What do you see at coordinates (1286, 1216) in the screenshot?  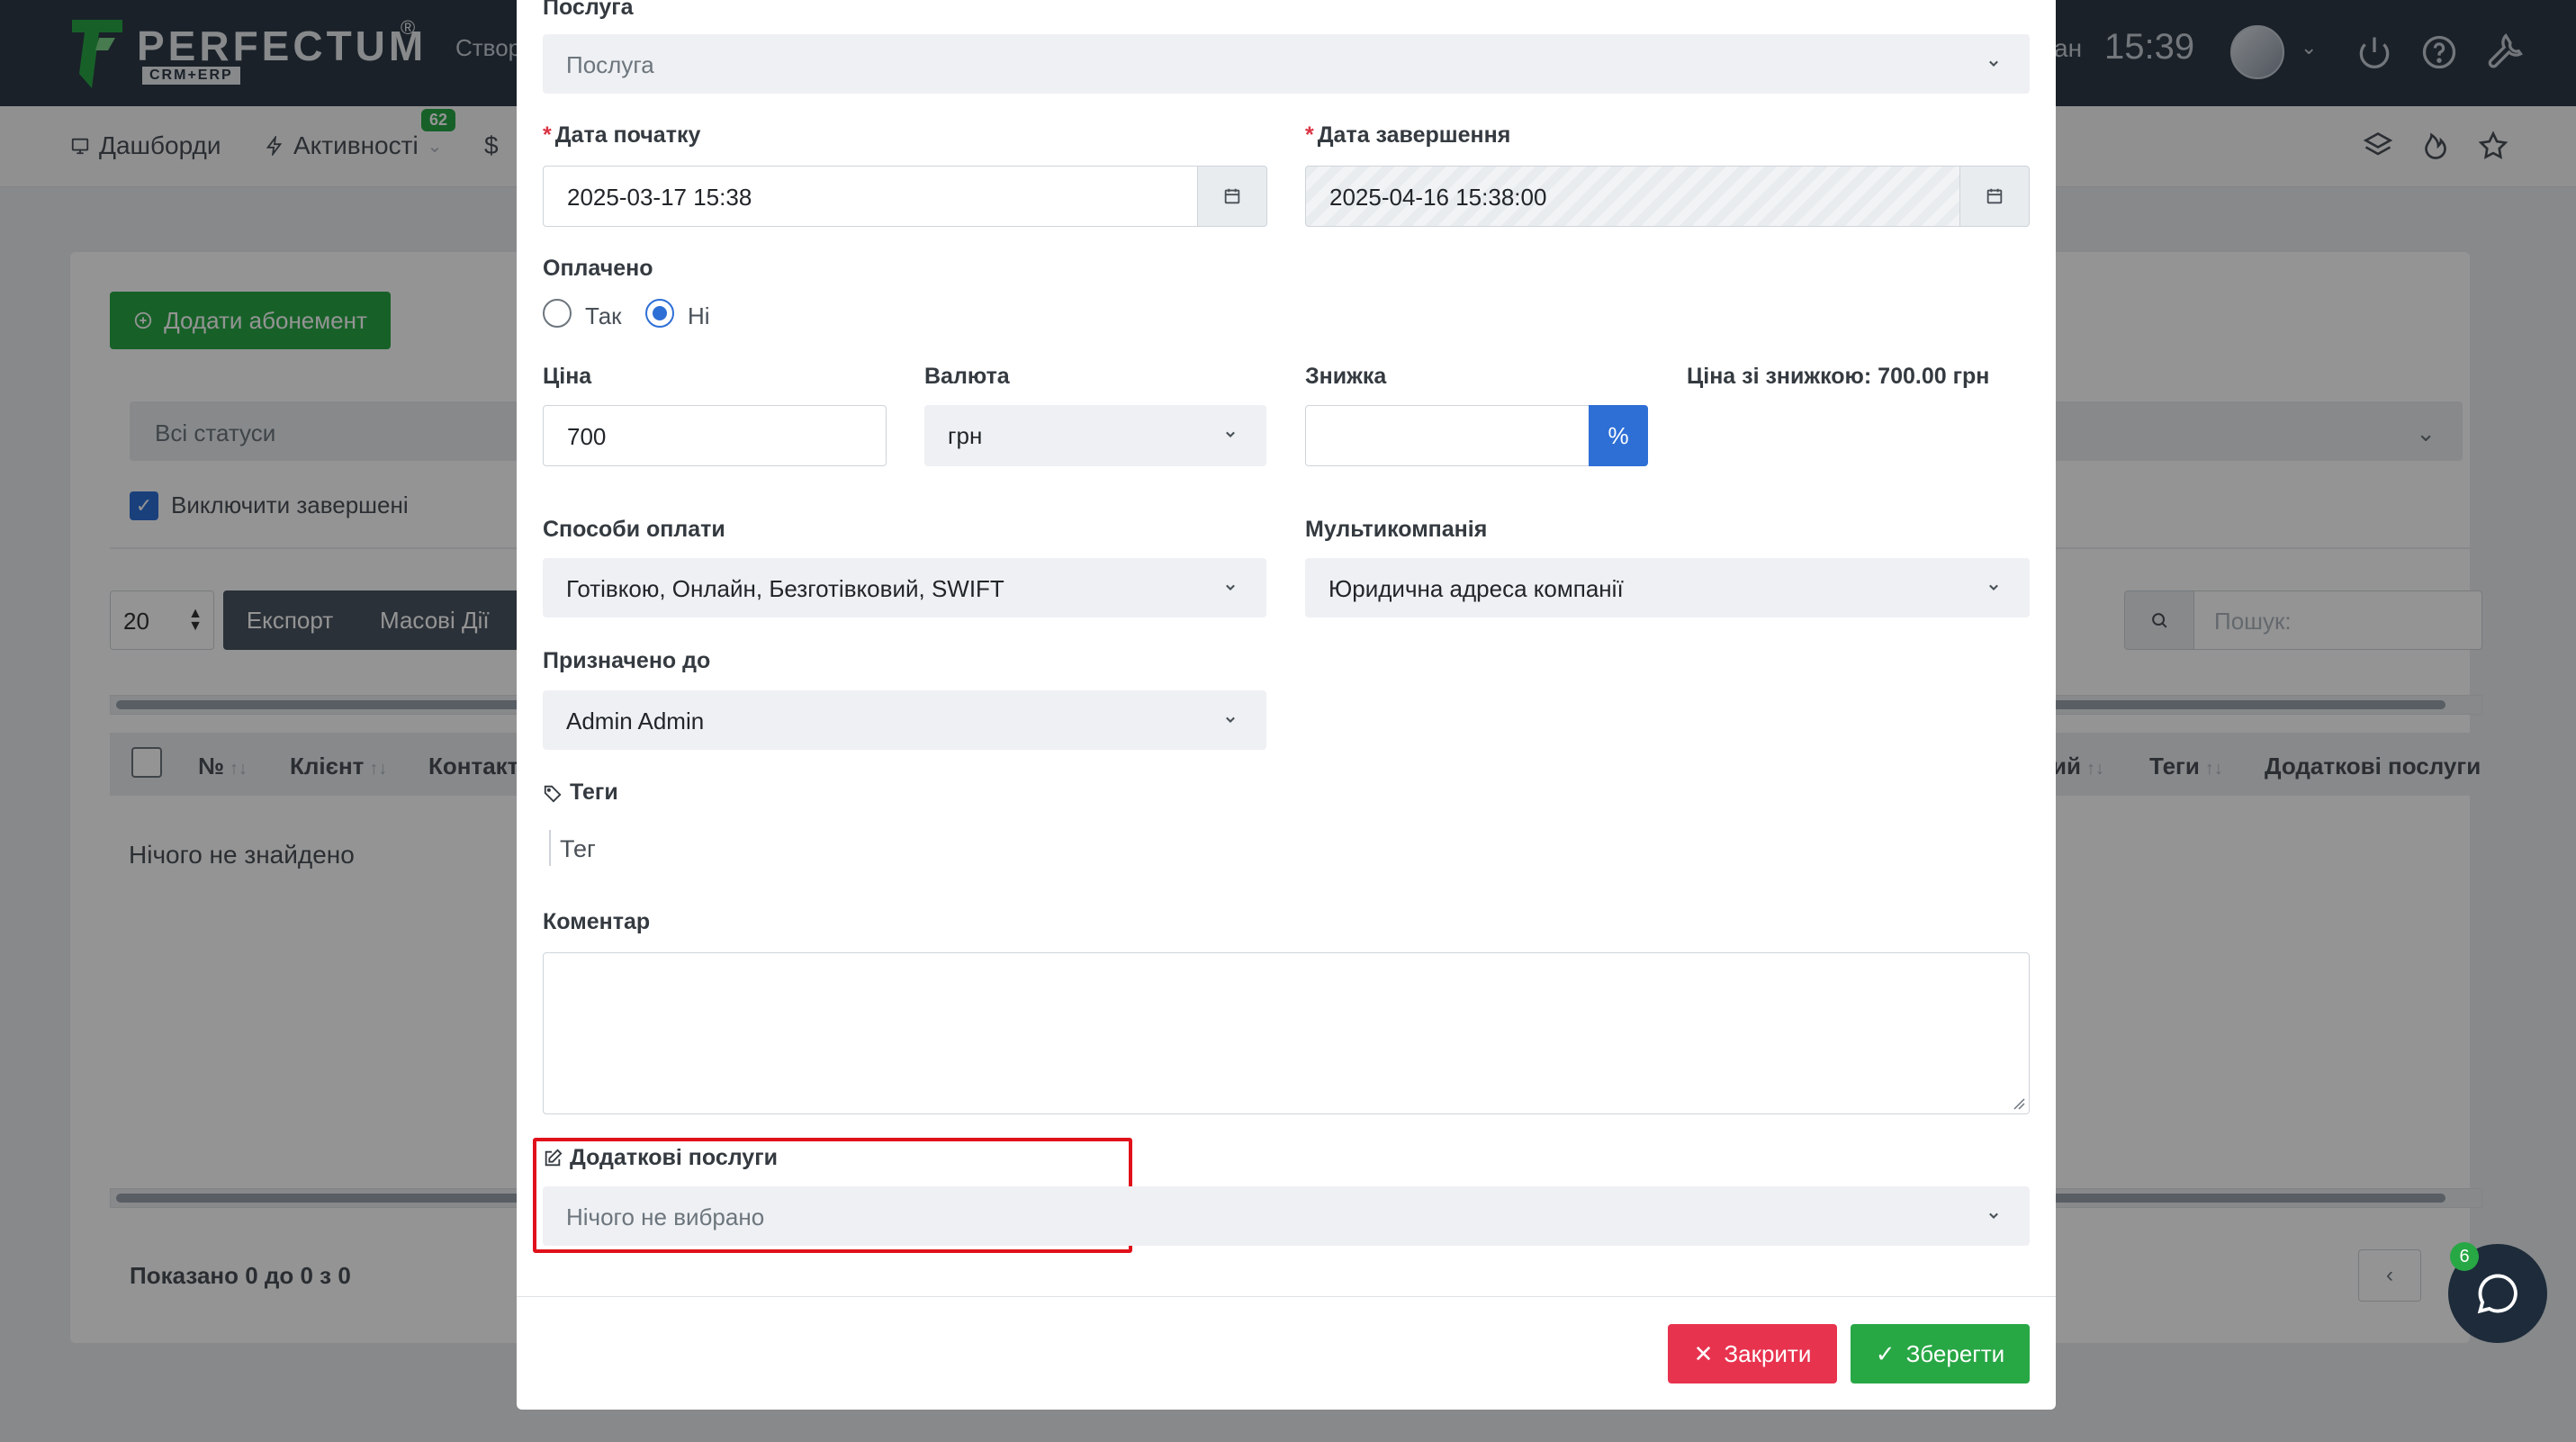 I see `extra-services-select: Нічого не вибрано` at bounding box center [1286, 1216].